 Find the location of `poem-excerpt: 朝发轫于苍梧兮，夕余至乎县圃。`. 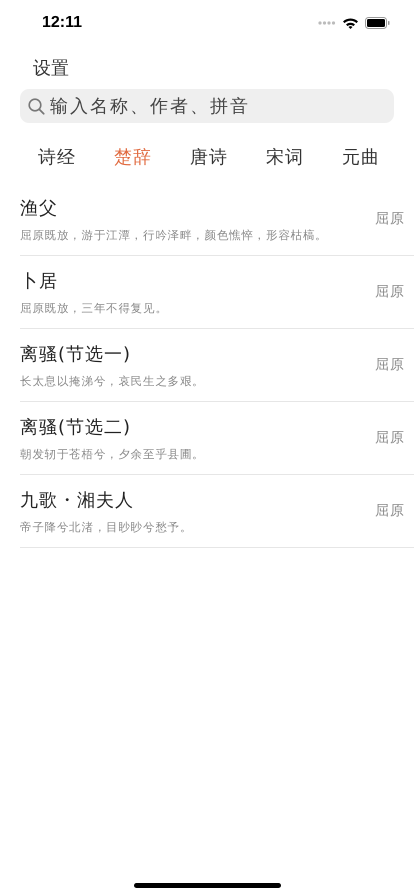

poem-excerpt: 朝发轫于苍梧兮，夕余至乎县圃。 is located at coordinates (112, 454).